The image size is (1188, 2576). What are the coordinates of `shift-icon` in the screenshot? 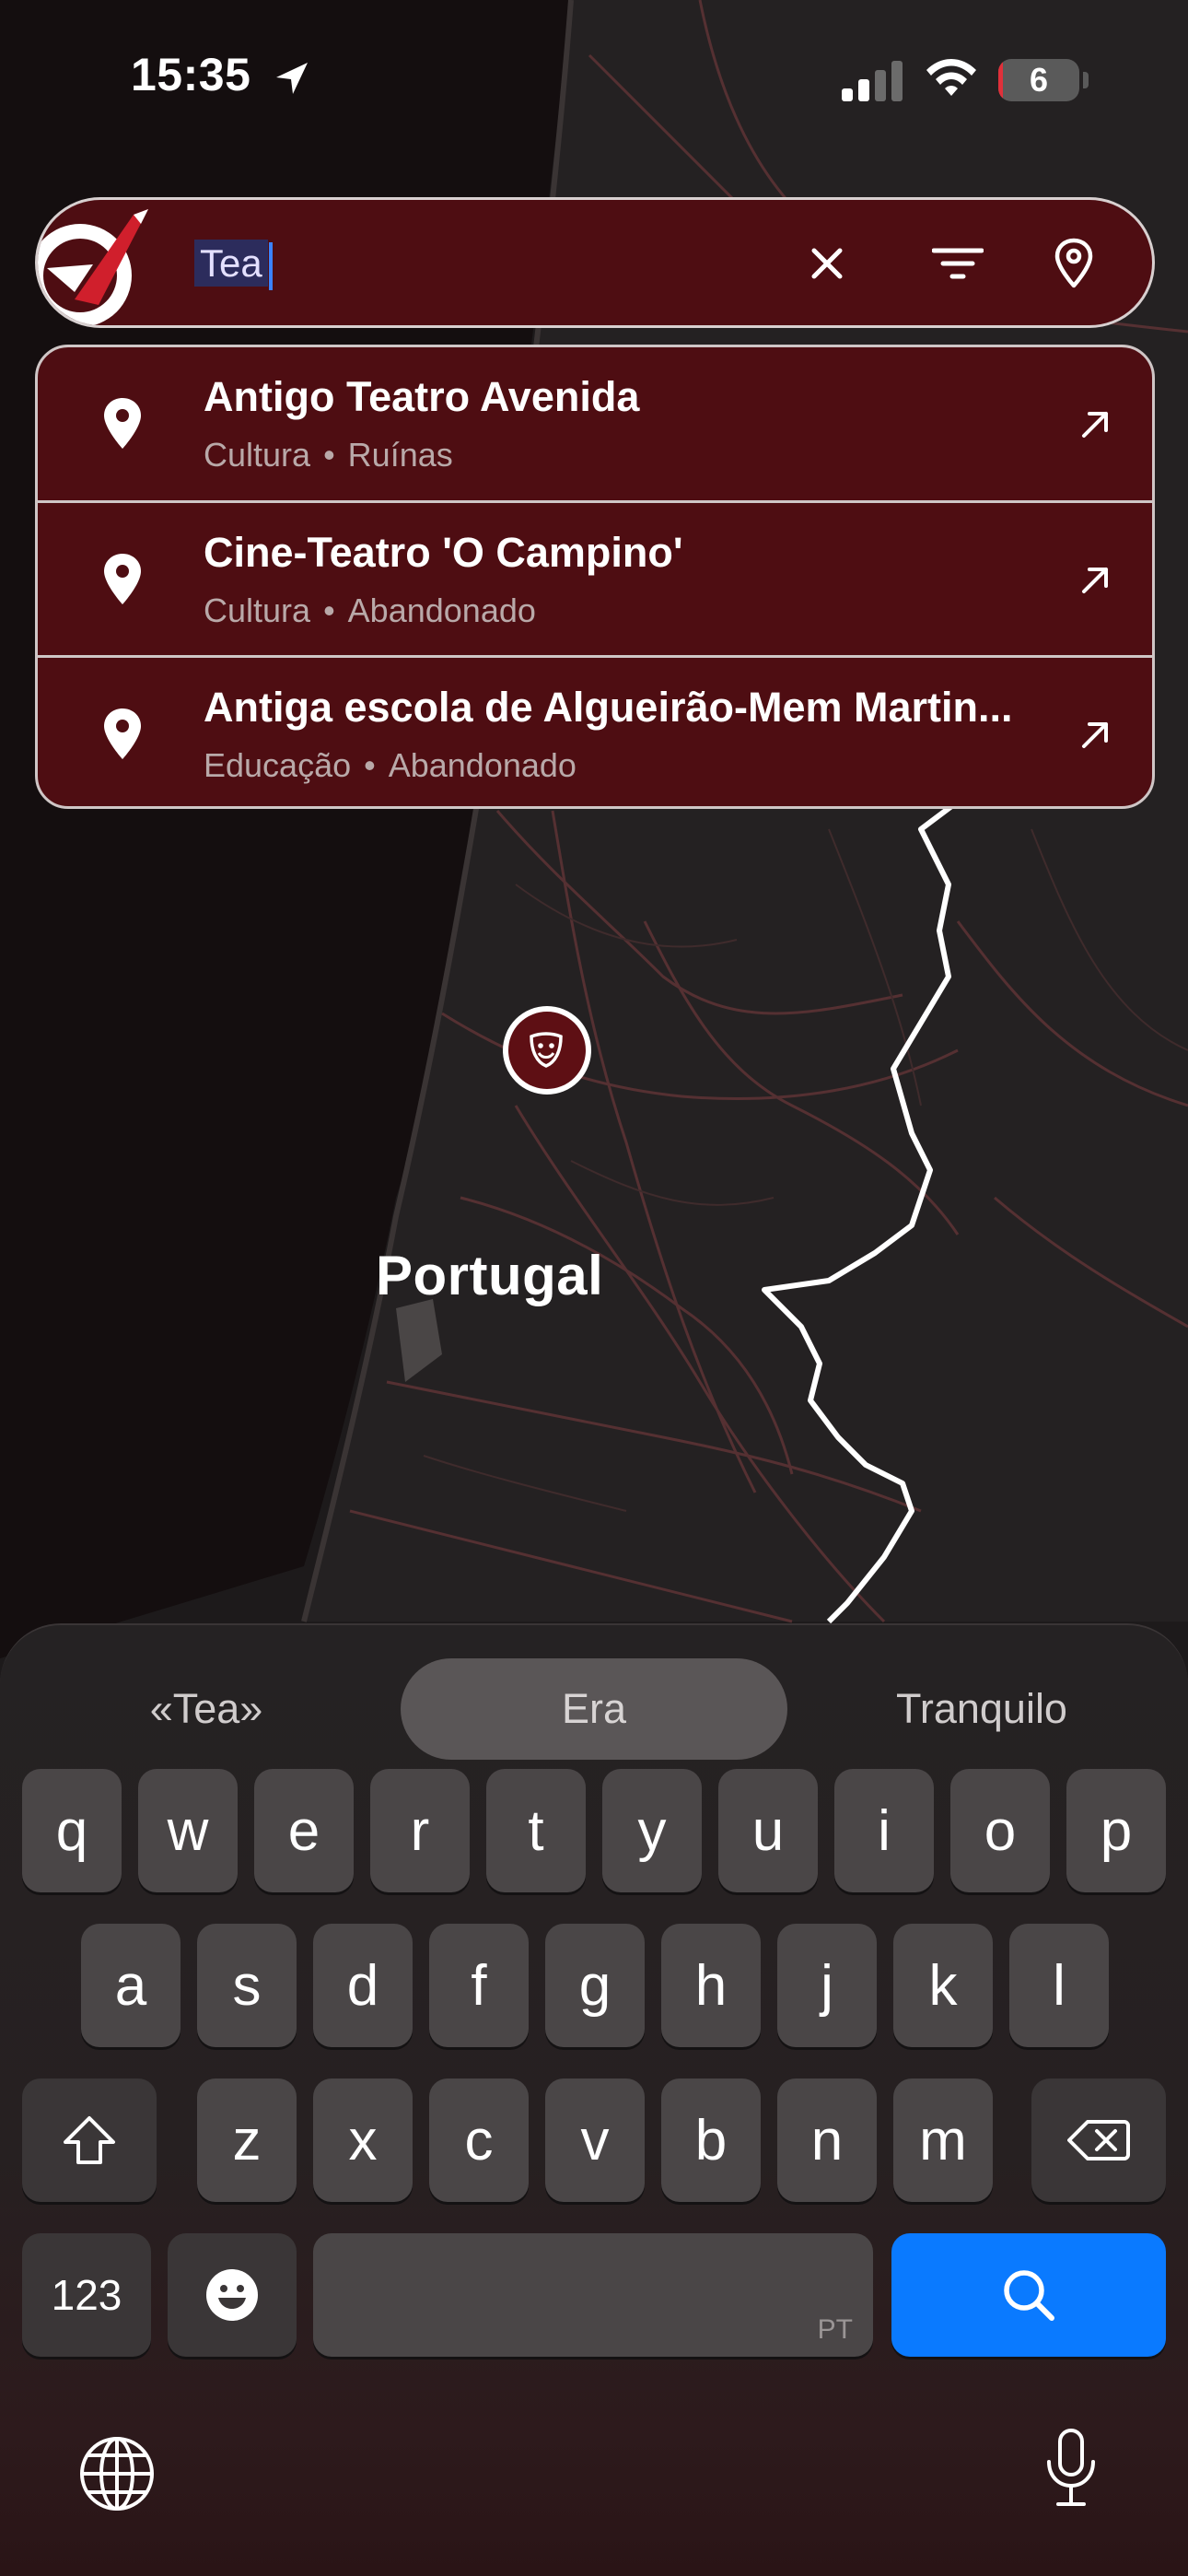 It's located at (89, 2140).